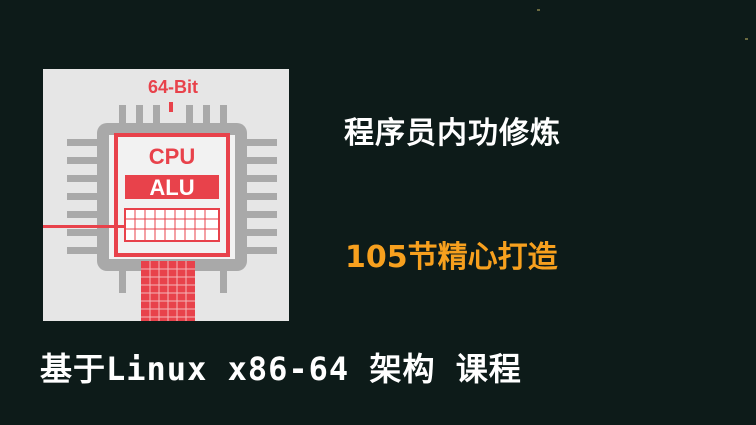 This screenshot has height=425, width=756. Describe the element at coordinates (84, 226) in the screenshot. I see `input-line` at that location.